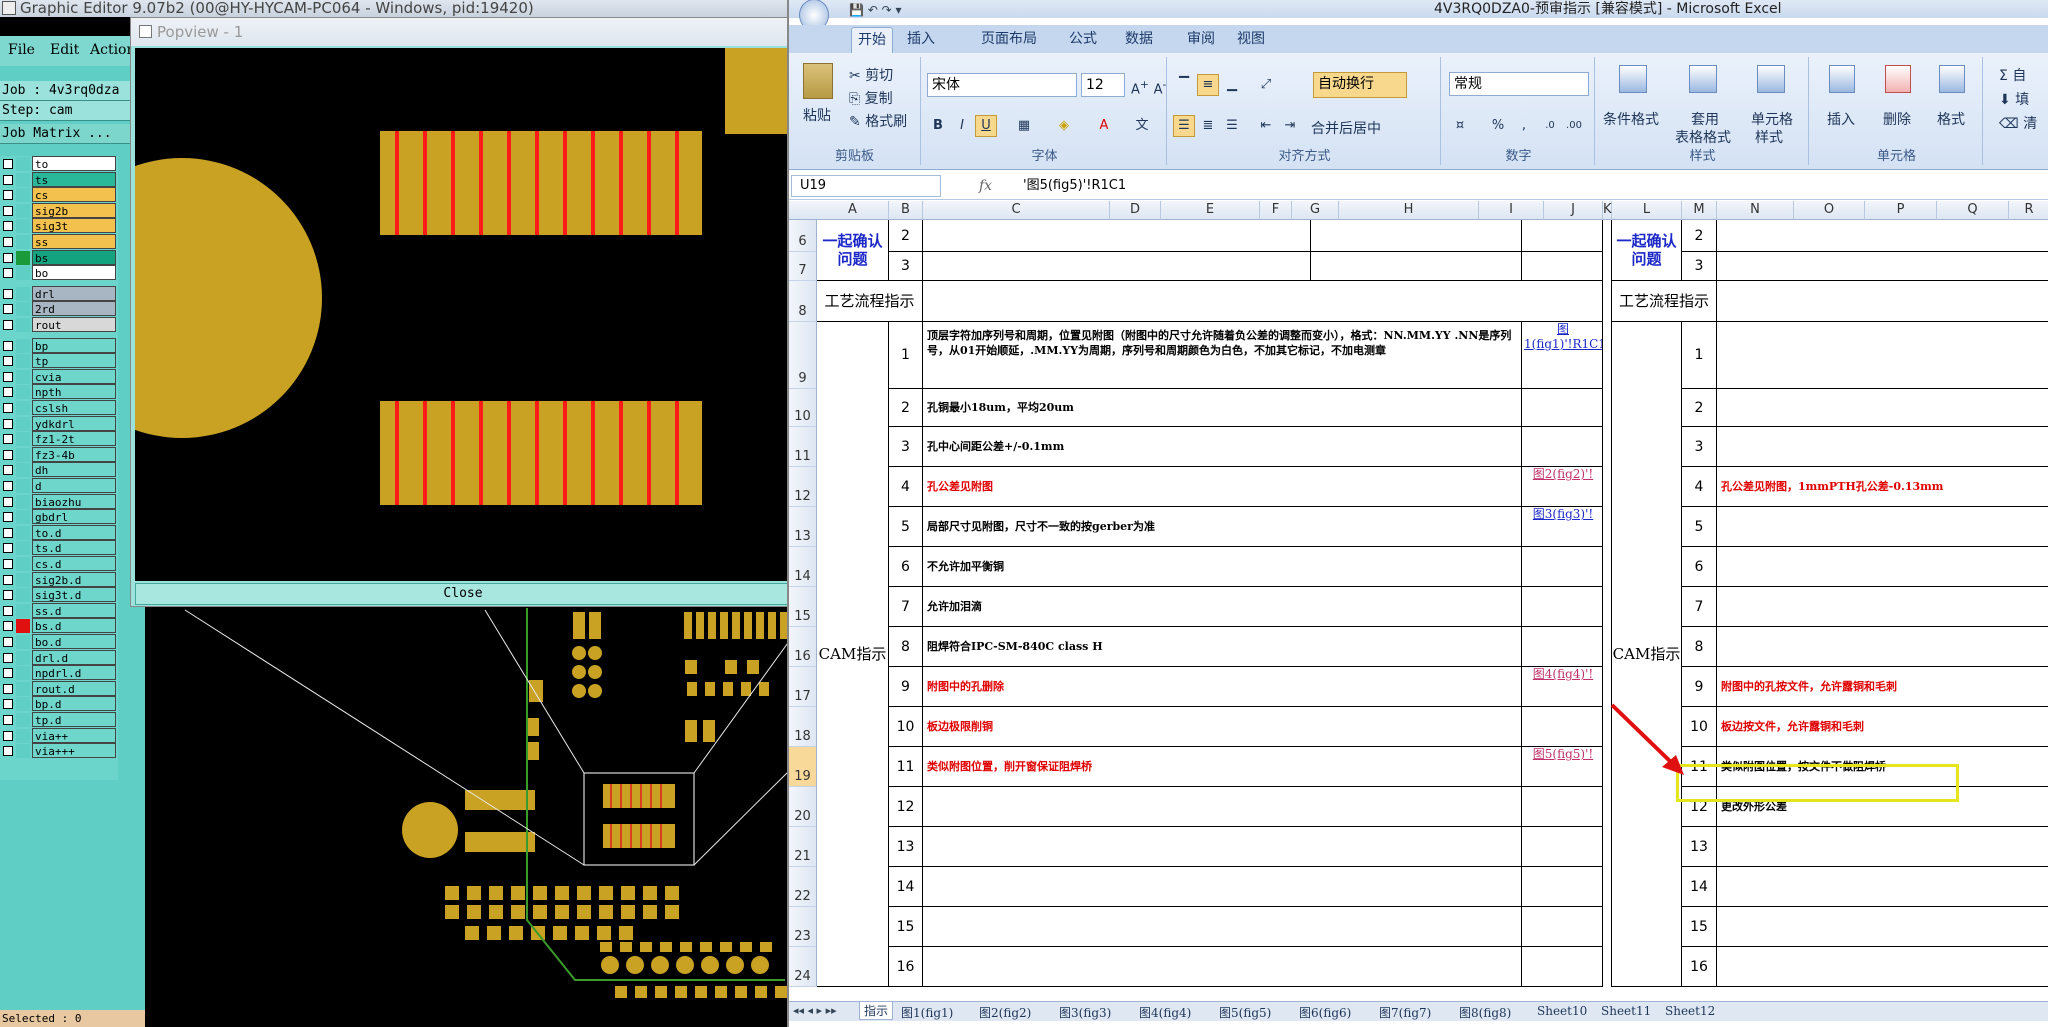 Image resolution: width=2048 pixels, height=1027 pixels. Describe the element at coordinates (59, 610) in the screenshot. I see `layer-row: ss.d` at that location.